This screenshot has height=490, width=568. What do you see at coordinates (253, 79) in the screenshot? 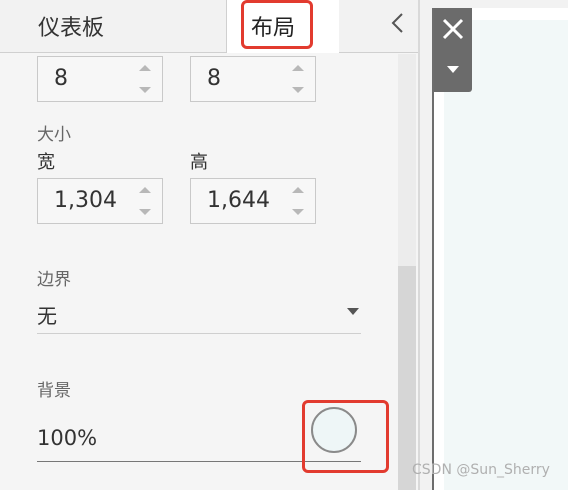
I see `position-y-stepper: 8` at bounding box center [253, 79].